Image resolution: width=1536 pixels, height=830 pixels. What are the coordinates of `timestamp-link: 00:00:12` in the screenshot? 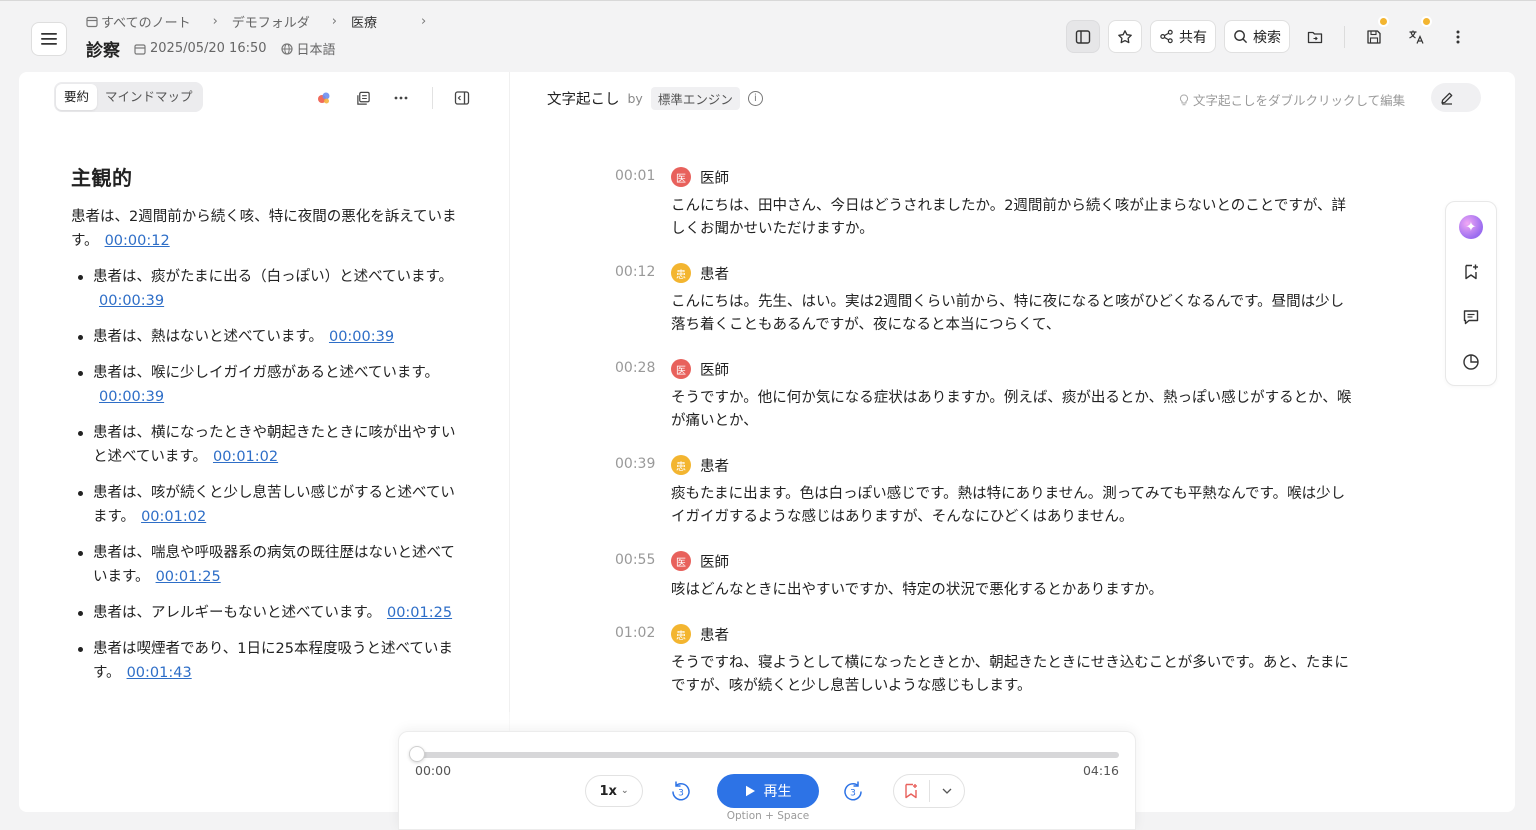 It's located at (137, 241).